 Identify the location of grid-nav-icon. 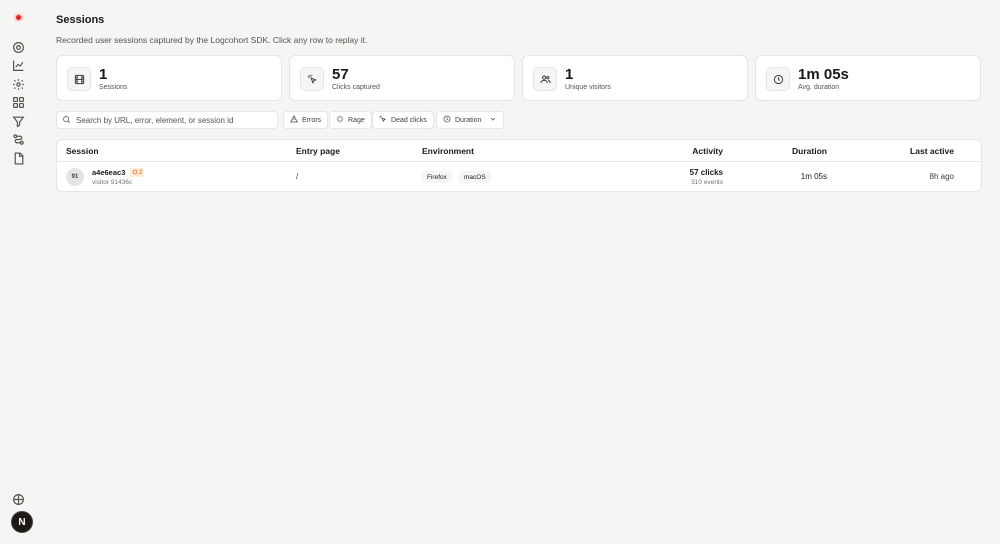
(18, 102).